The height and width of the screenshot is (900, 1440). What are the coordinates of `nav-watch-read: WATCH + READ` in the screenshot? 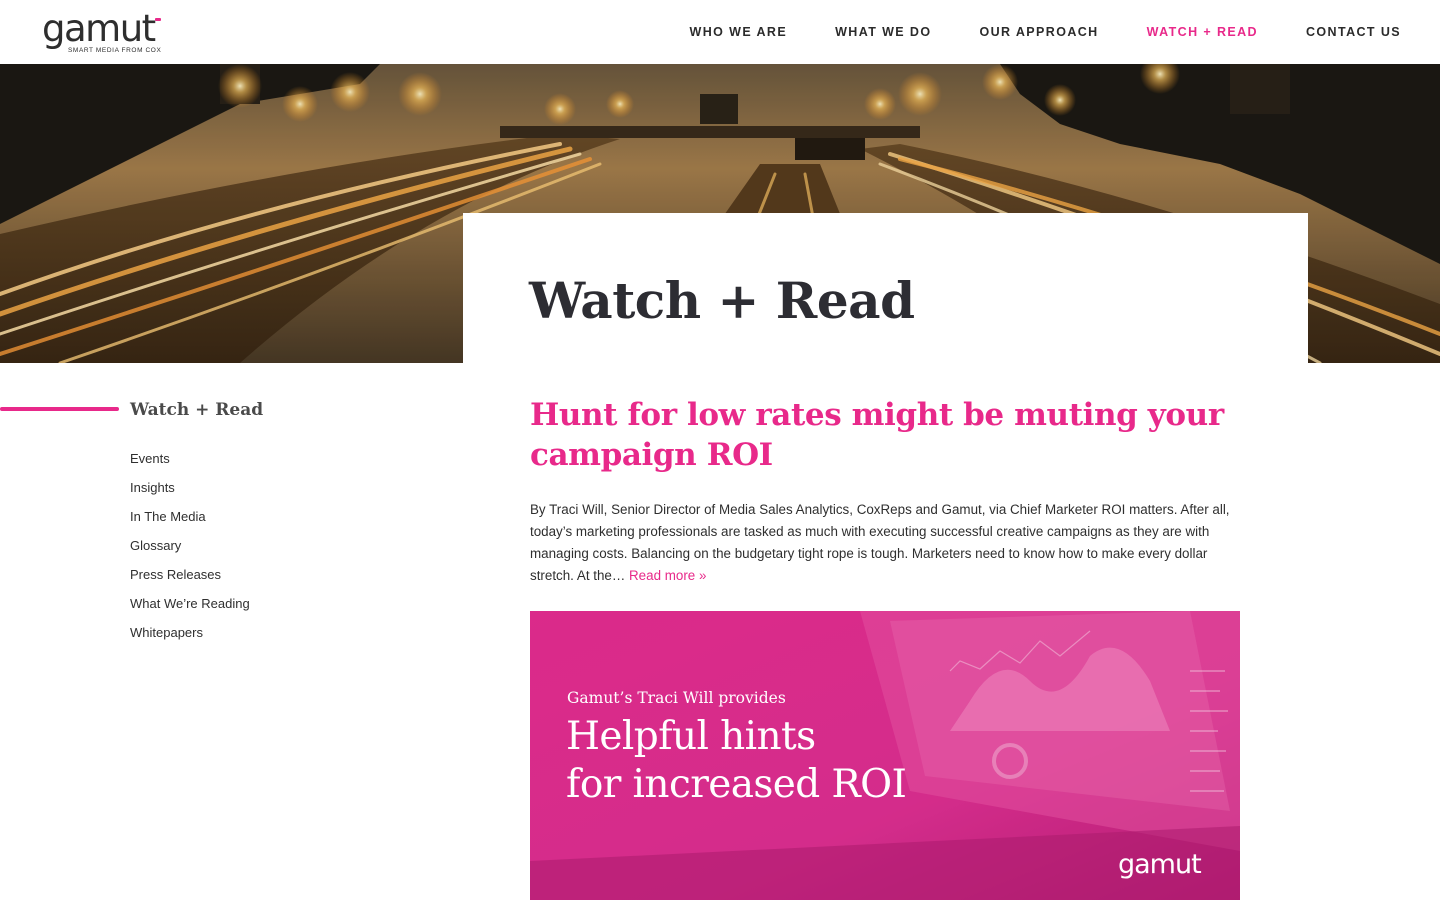 It's located at (1202, 32).